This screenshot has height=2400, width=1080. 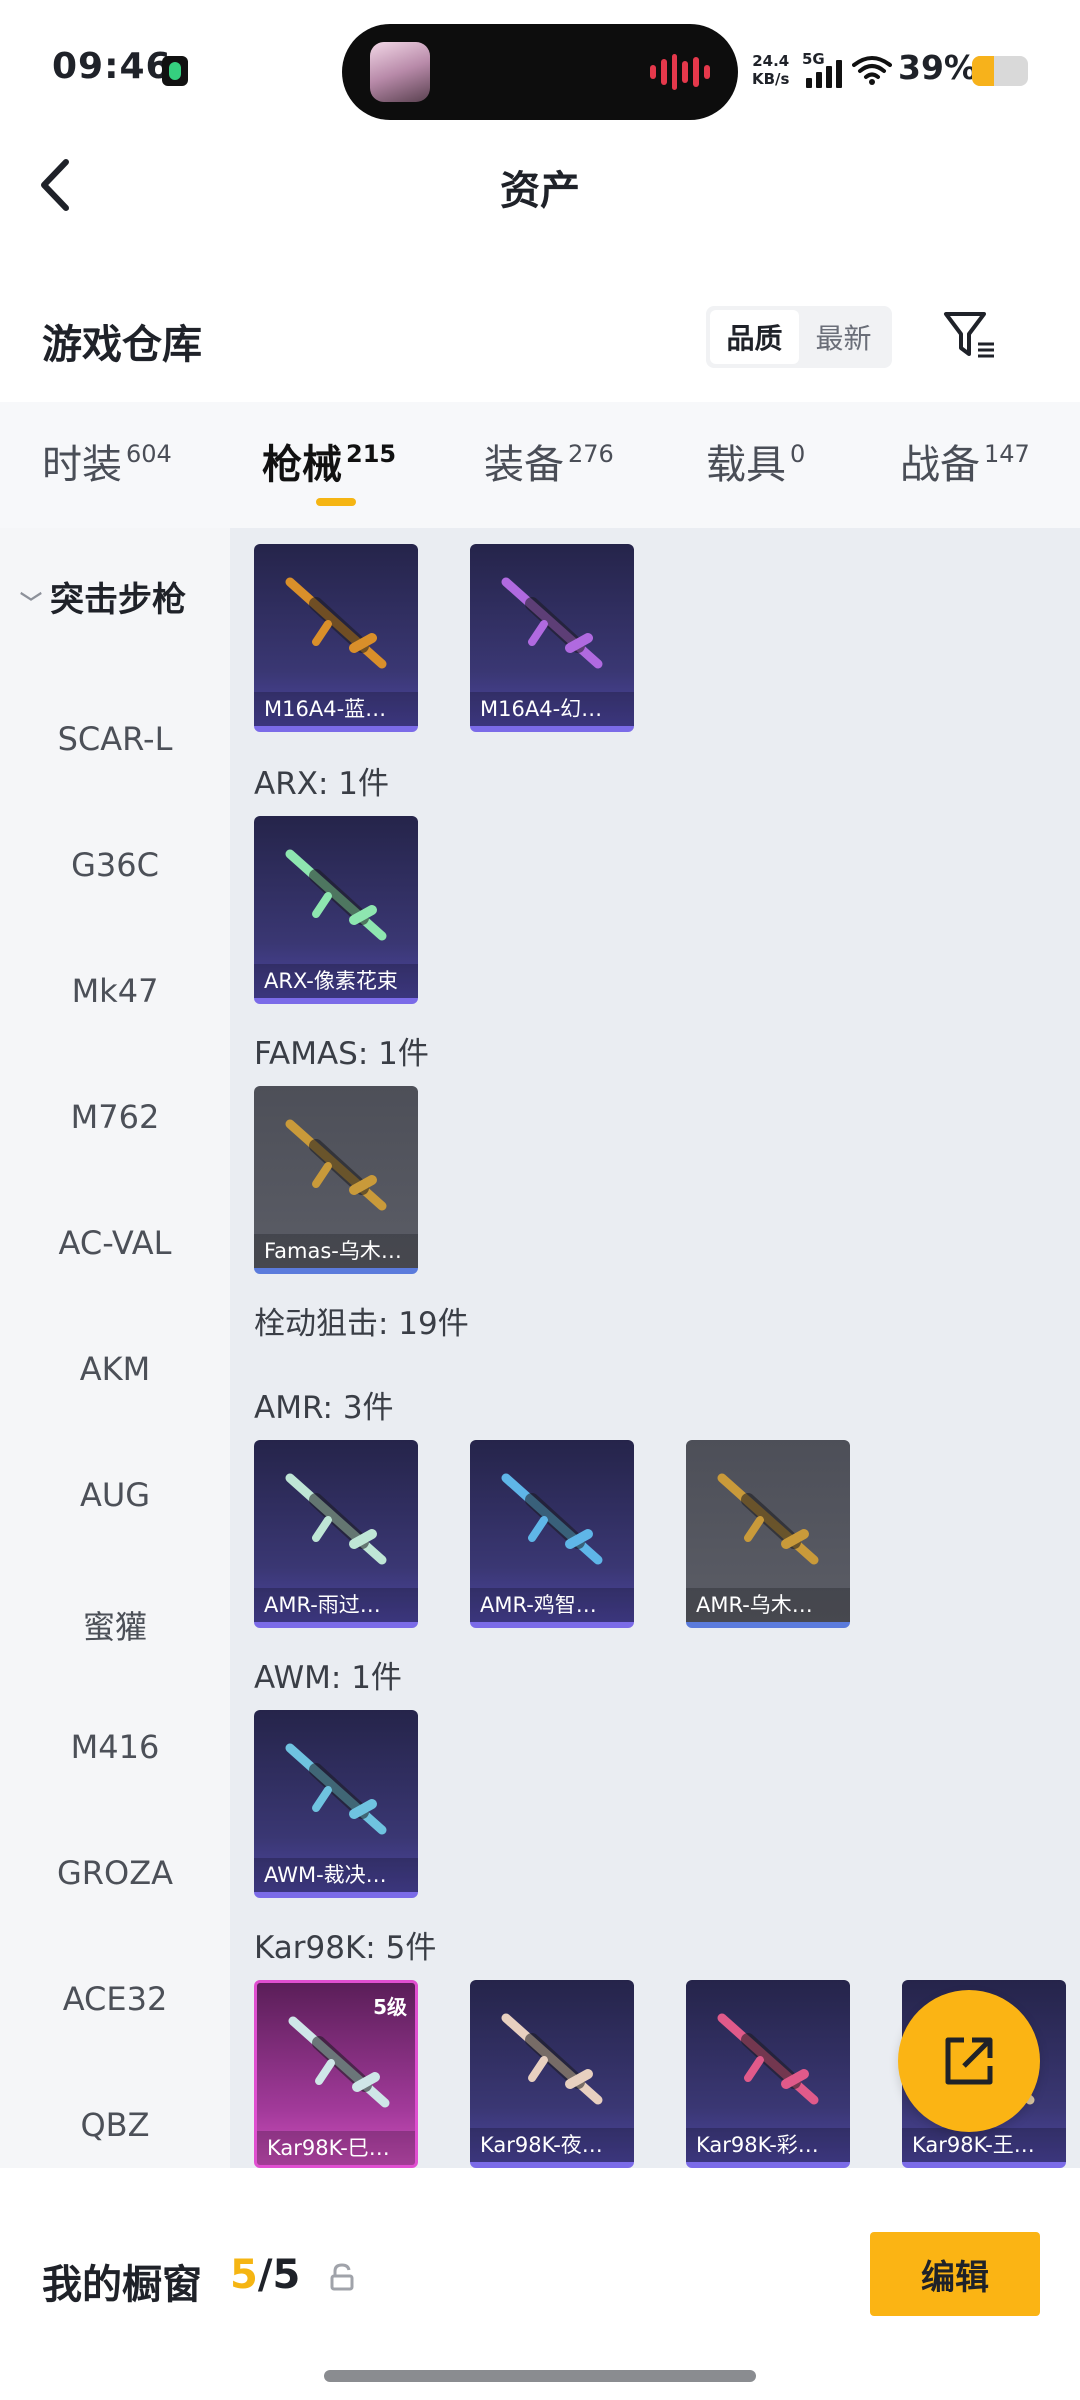 I want to click on section-title: 游戏仓库, so click(x=122, y=345).